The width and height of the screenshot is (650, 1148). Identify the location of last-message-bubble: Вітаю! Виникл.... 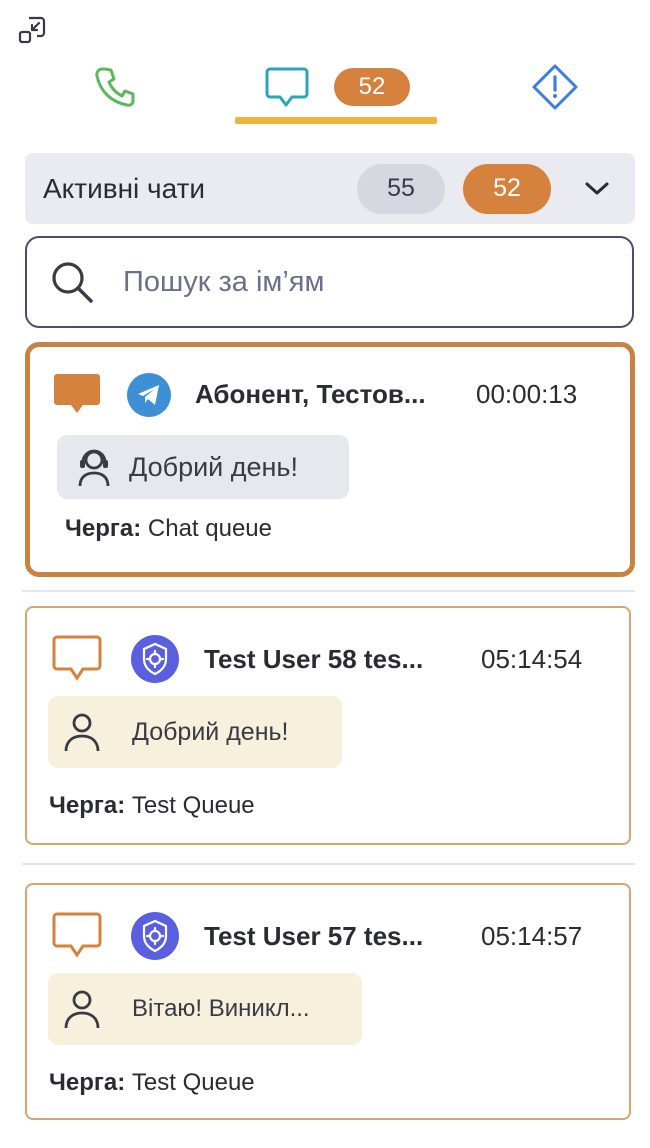
(205, 1009).